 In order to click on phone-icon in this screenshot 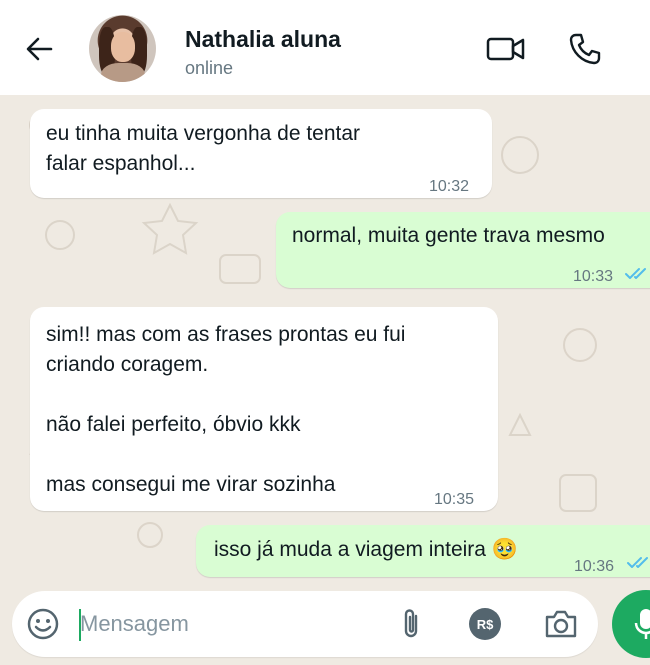, I will do `click(585, 49)`.